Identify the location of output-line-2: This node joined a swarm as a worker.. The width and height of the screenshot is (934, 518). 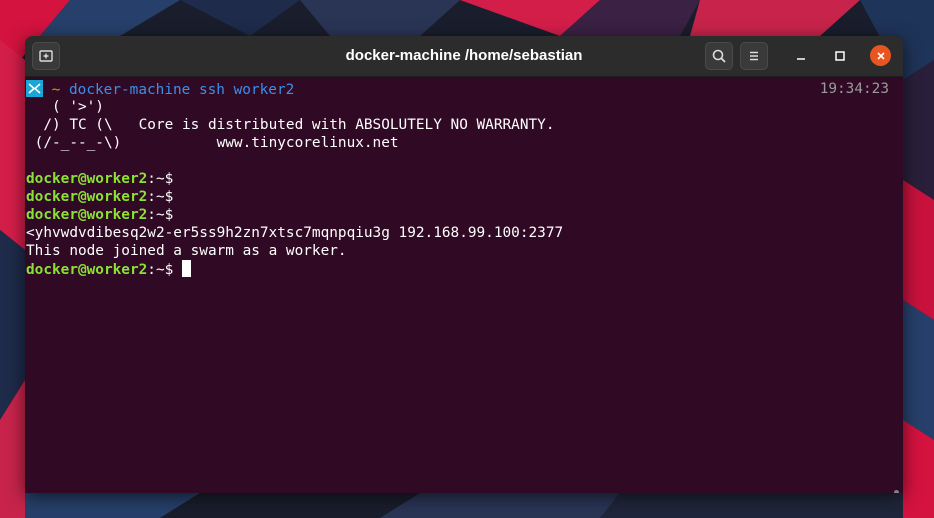
(186, 251).